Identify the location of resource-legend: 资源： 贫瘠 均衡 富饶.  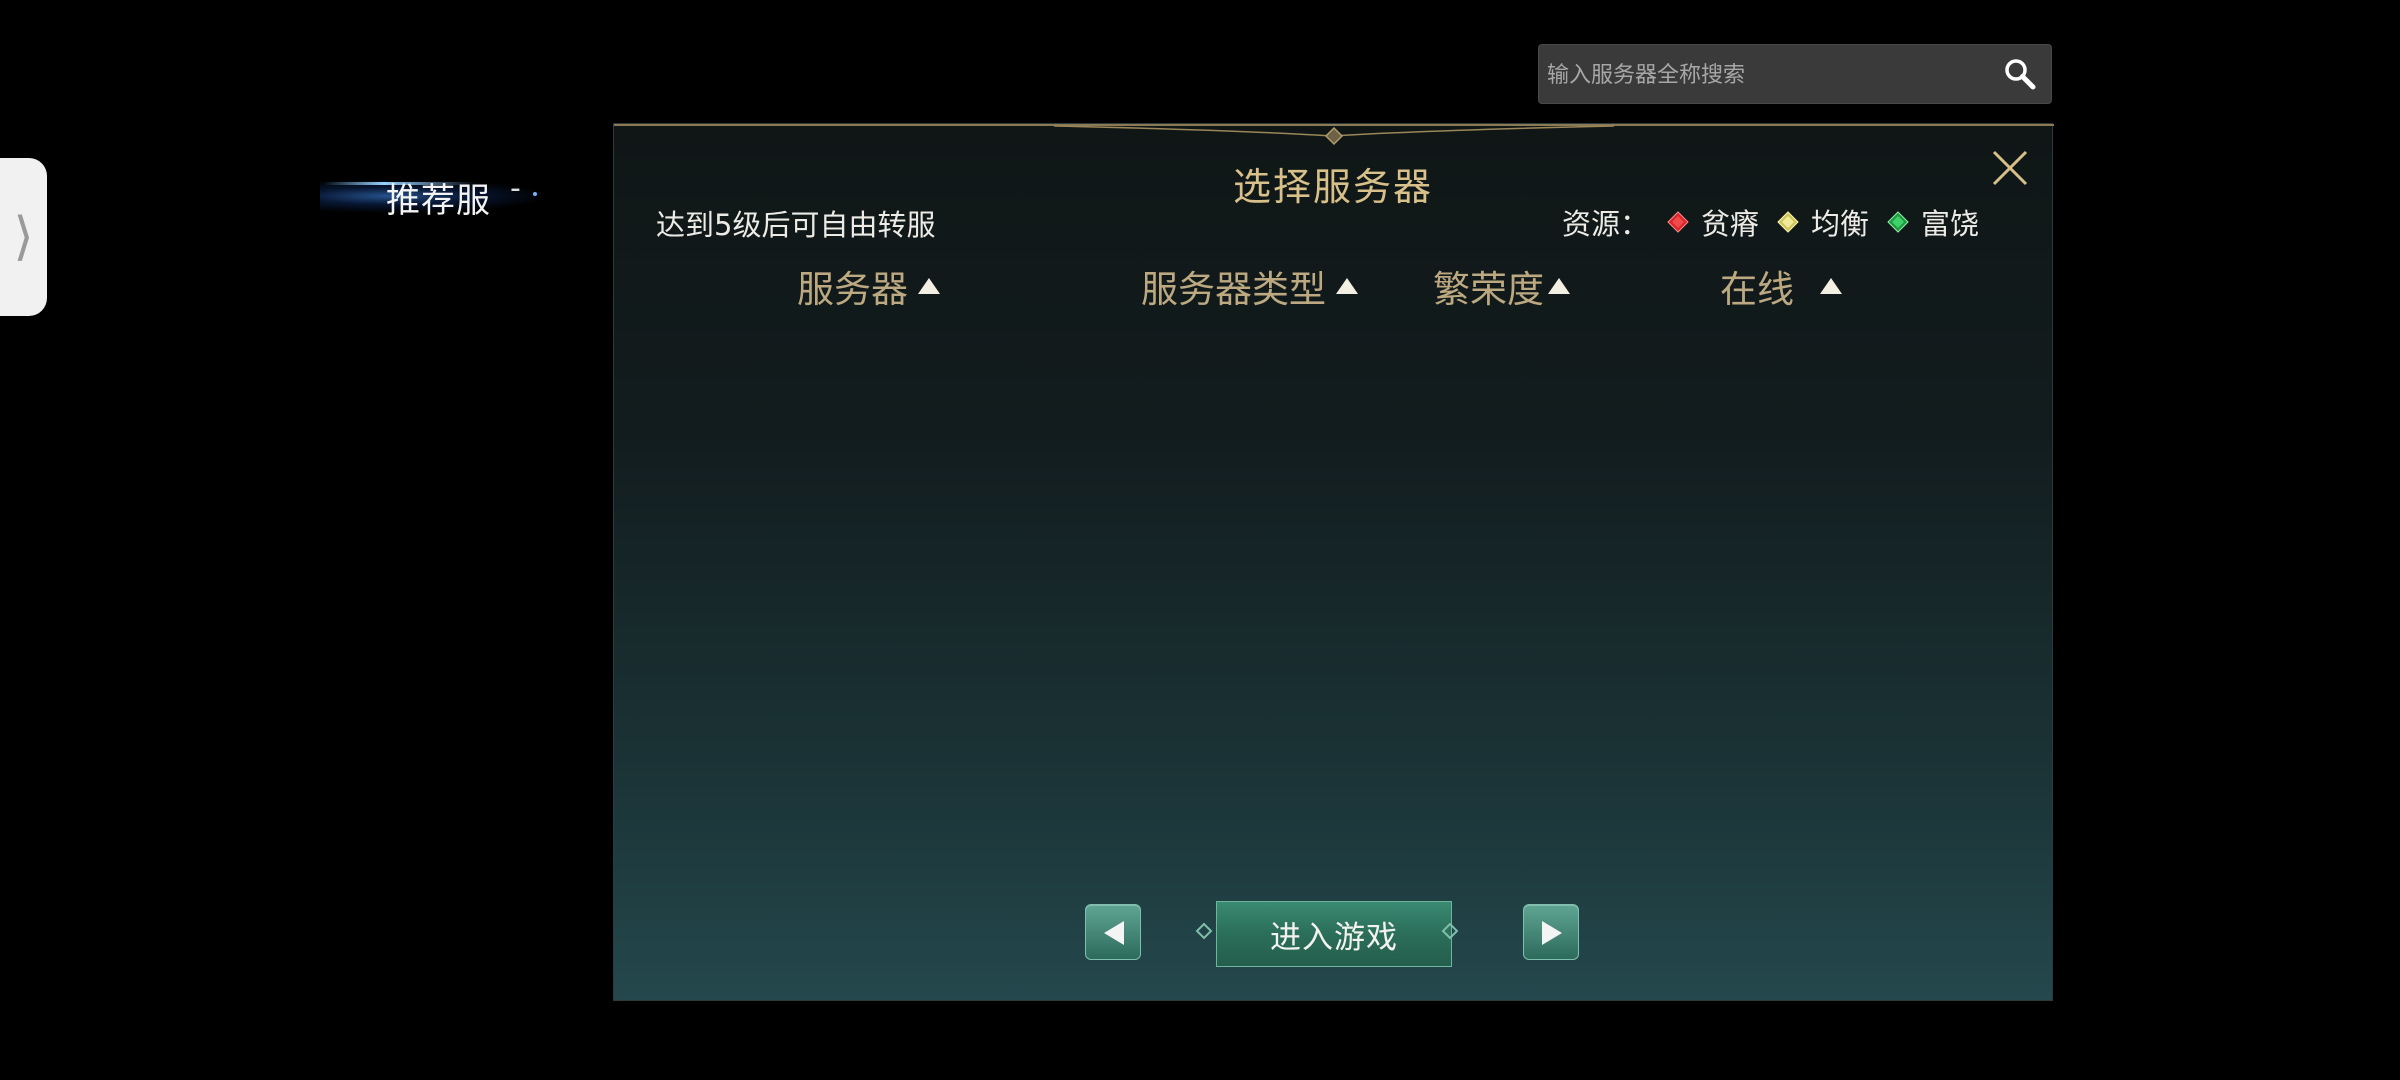
(1770, 222).